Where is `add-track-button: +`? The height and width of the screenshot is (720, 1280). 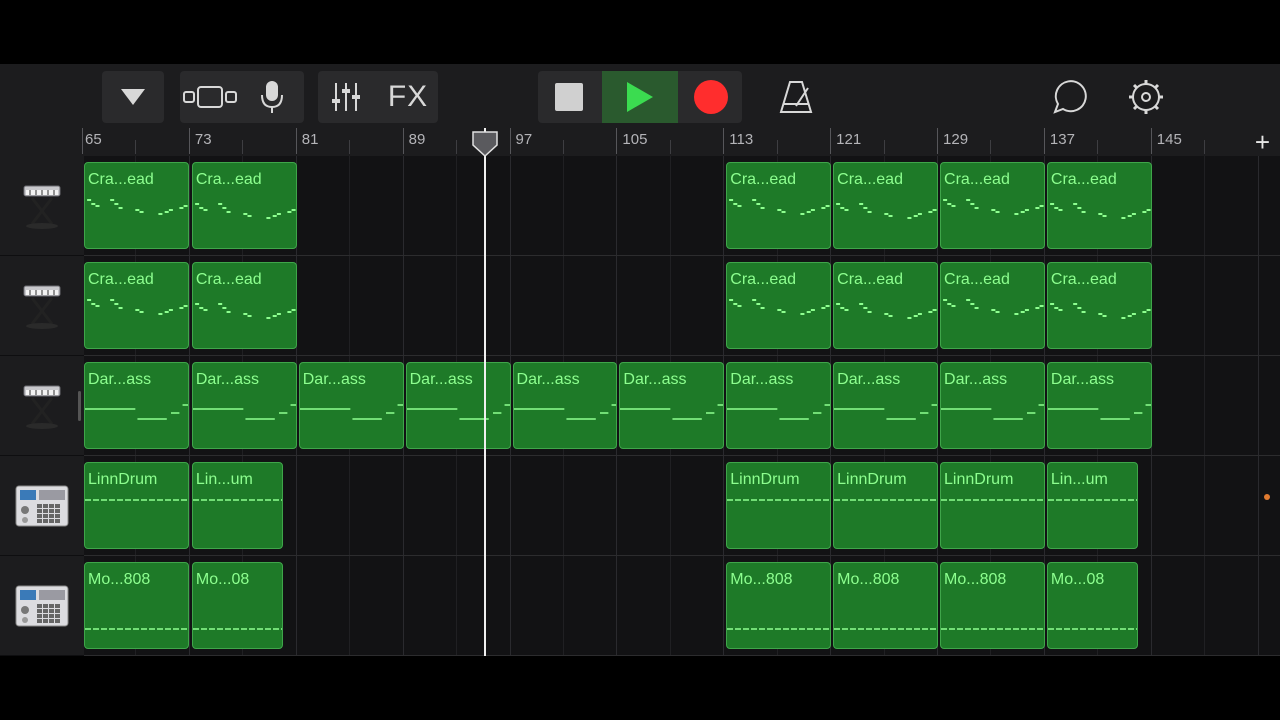 add-track-button: + is located at coordinates (1262, 142).